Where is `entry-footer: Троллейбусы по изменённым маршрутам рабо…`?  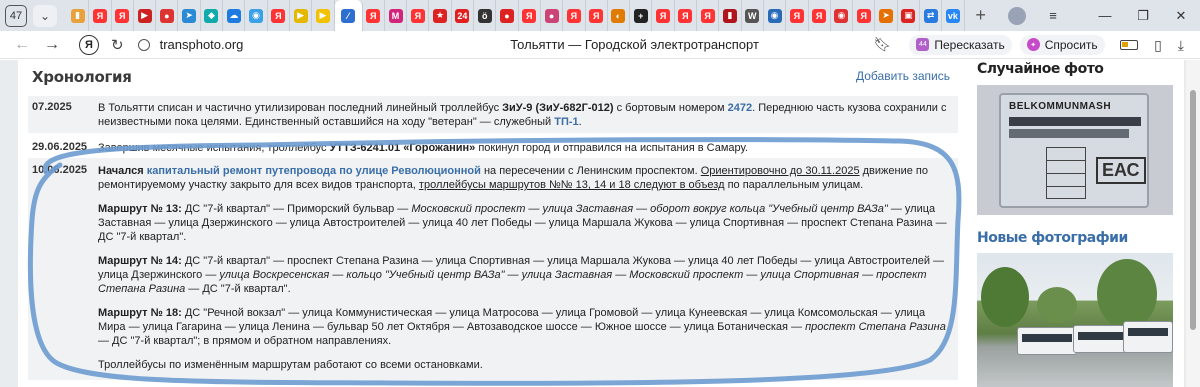 entry-footer: Троллейбусы по изменённым маршрутам рабо… is located at coordinates (290, 365).